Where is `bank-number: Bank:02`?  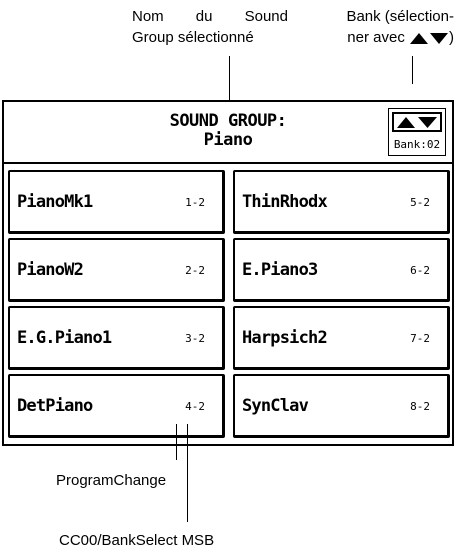 bank-number: Bank:02 is located at coordinates (417, 144).